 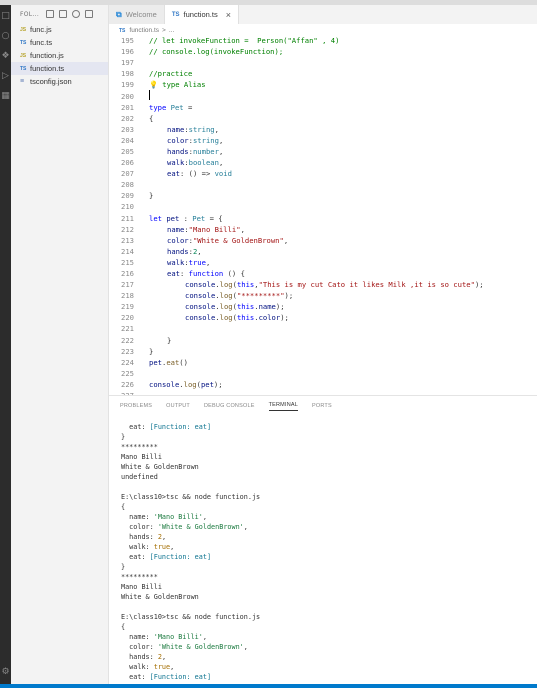 What do you see at coordinates (139, 657) in the screenshot?
I see `terminal-token: hands:` at bounding box center [139, 657].